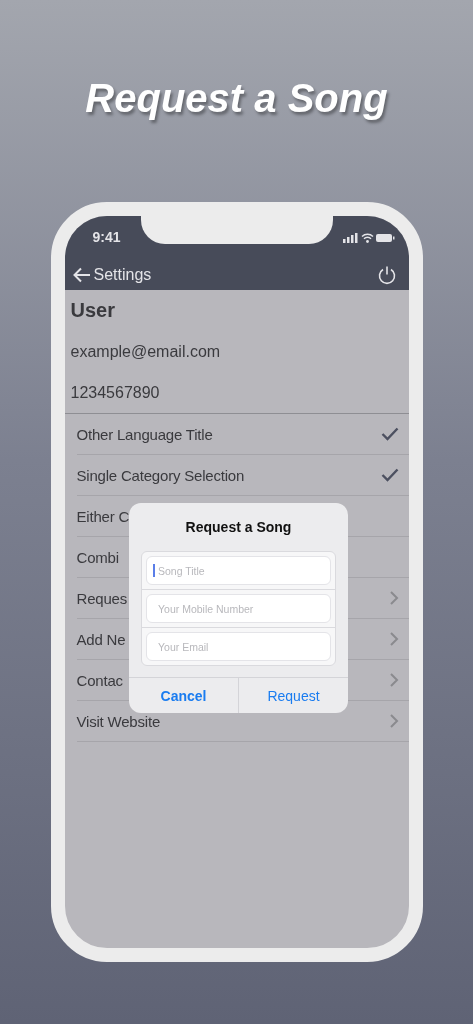 This screenshot has height=1024, width=473. I want to click on power-icon, so click(386, 275).